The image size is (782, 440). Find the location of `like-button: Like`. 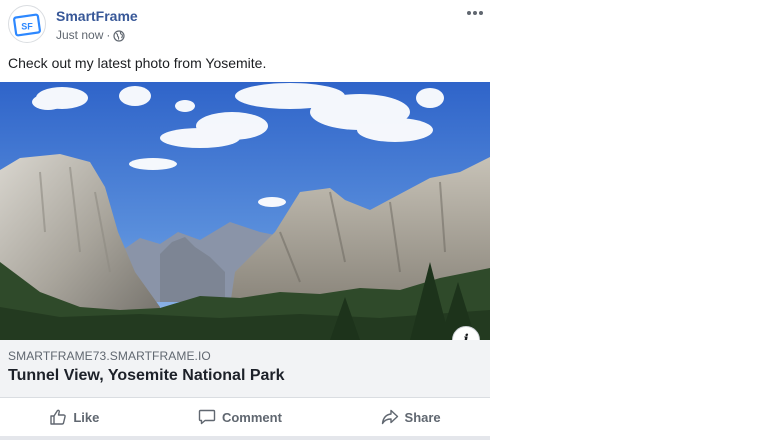

like-button: Like is located at coordinates (74, 417).